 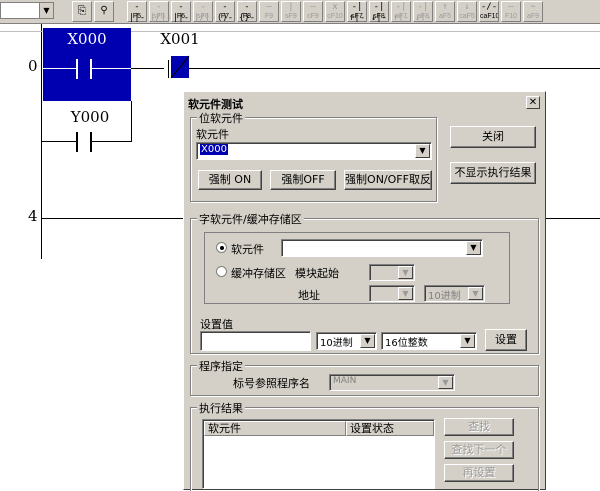 I want to click on bit-device-input: X000 ▼, so click(x=314, y=151).